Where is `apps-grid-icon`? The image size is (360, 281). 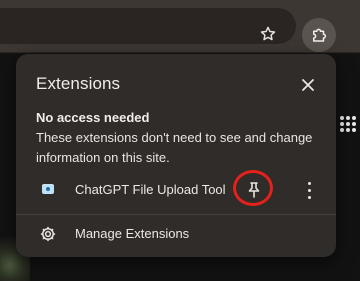 apps-grid-icon is located at coordinates (349, 124).